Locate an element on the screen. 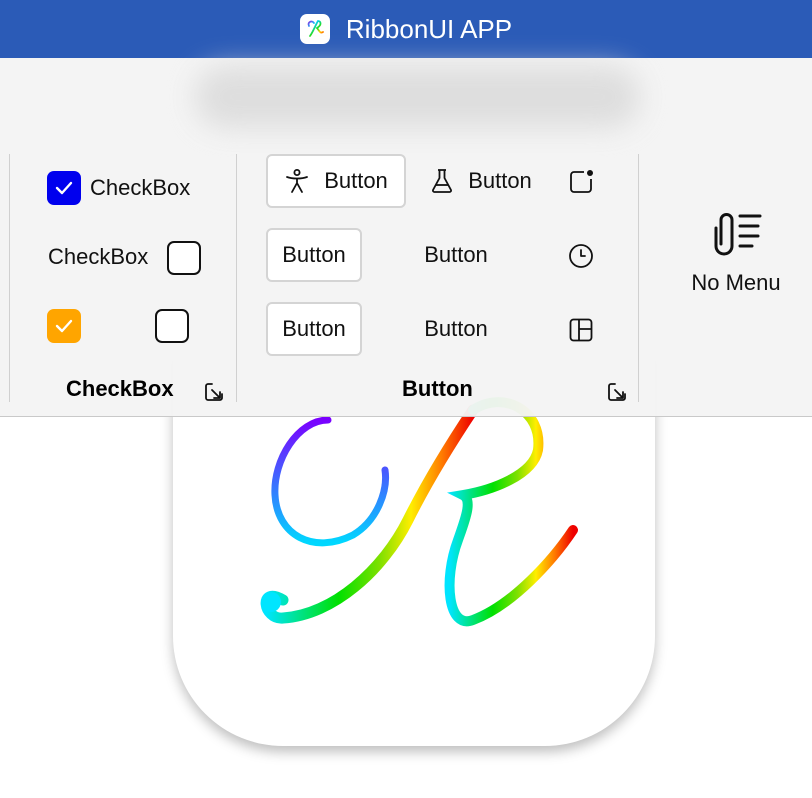  checkbox-1-label: CheckBox is located at coordinates (140, 188).